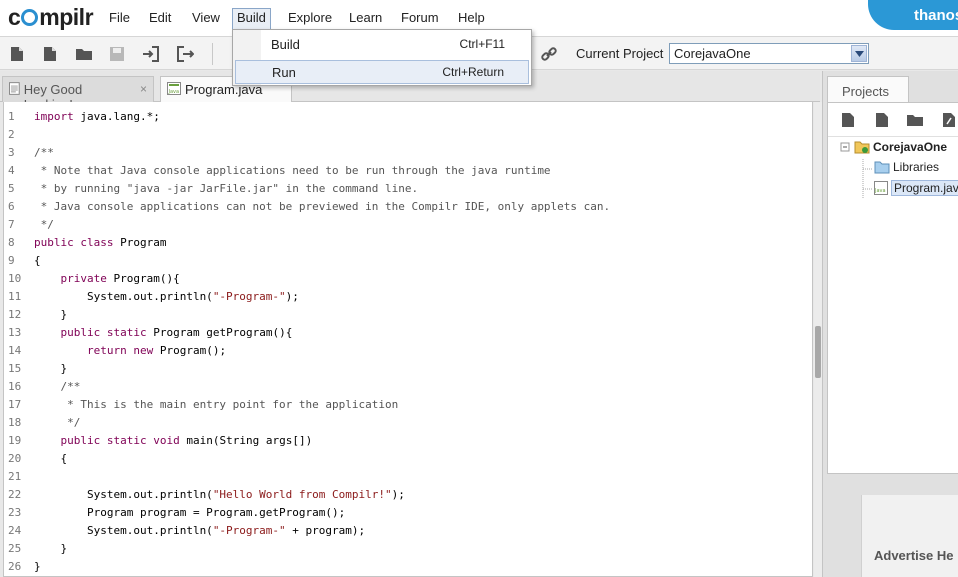 The image size is (958, 577). Describe the element at coordinates (382, 45) in the screenshot. I see `menu-item-build: Build Ctrl+F11` at that location.